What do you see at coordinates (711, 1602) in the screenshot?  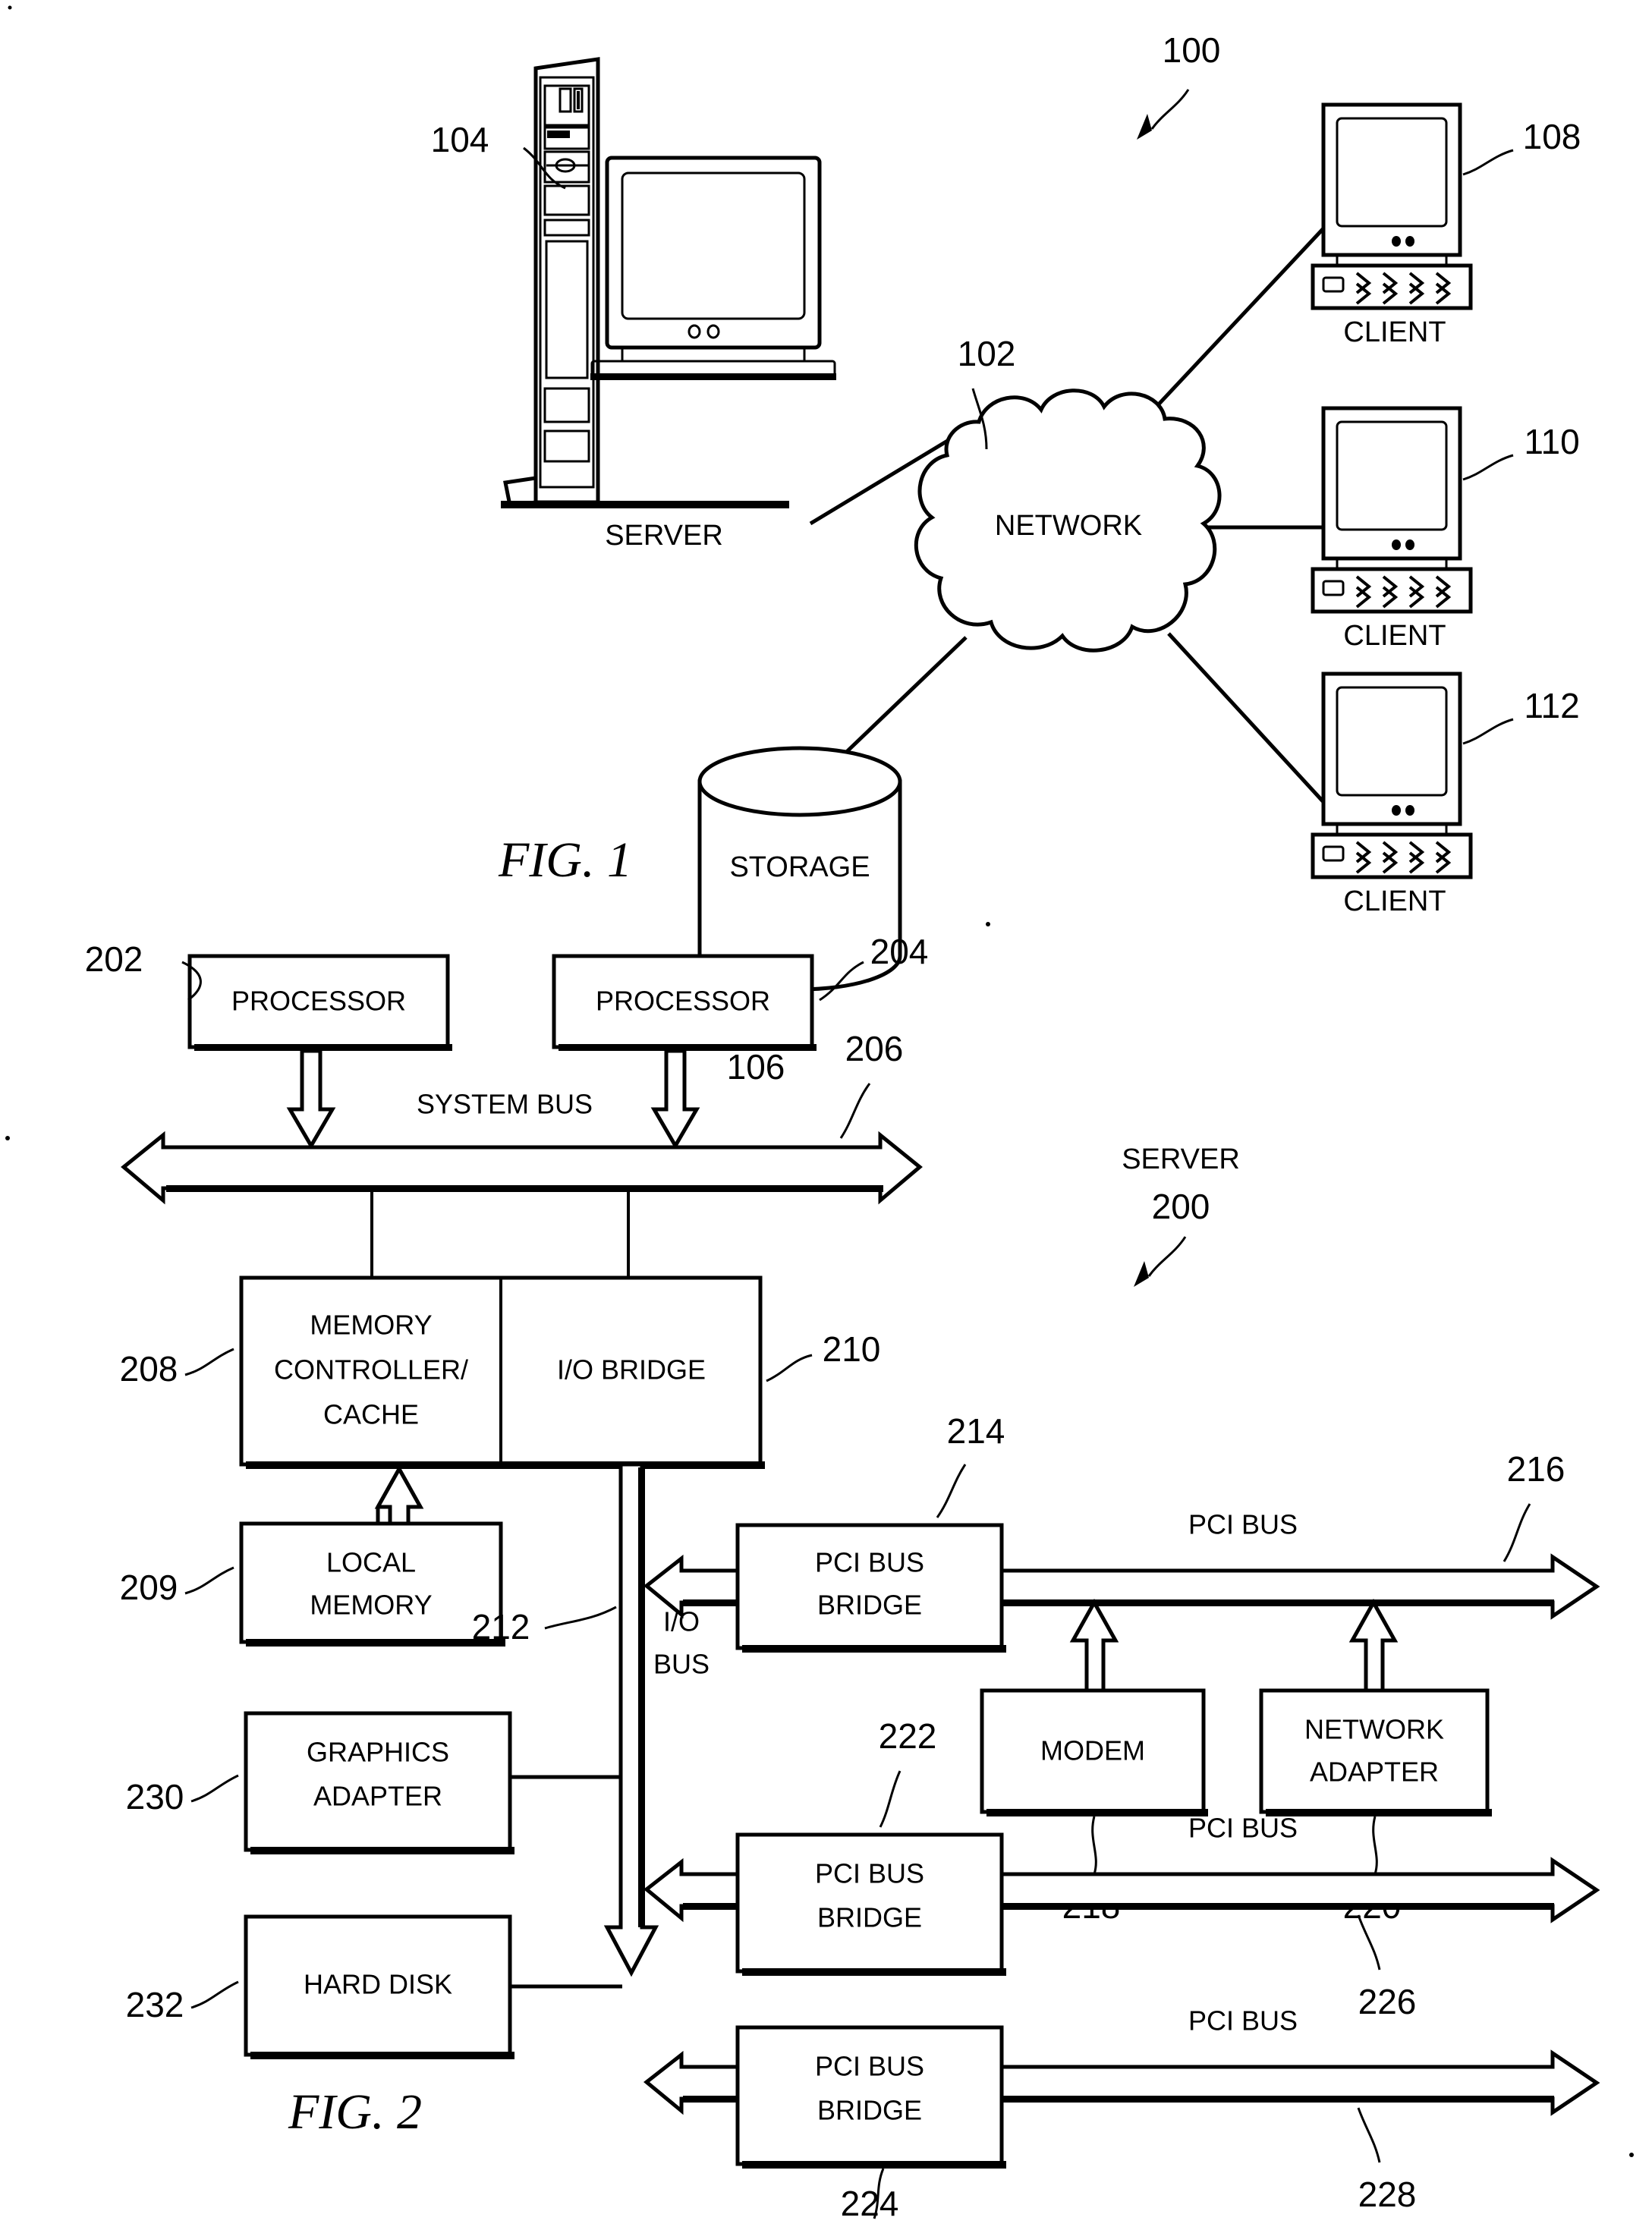 I see `arrow-pcibridge1-shadow` at bounding box center [711, 1602].